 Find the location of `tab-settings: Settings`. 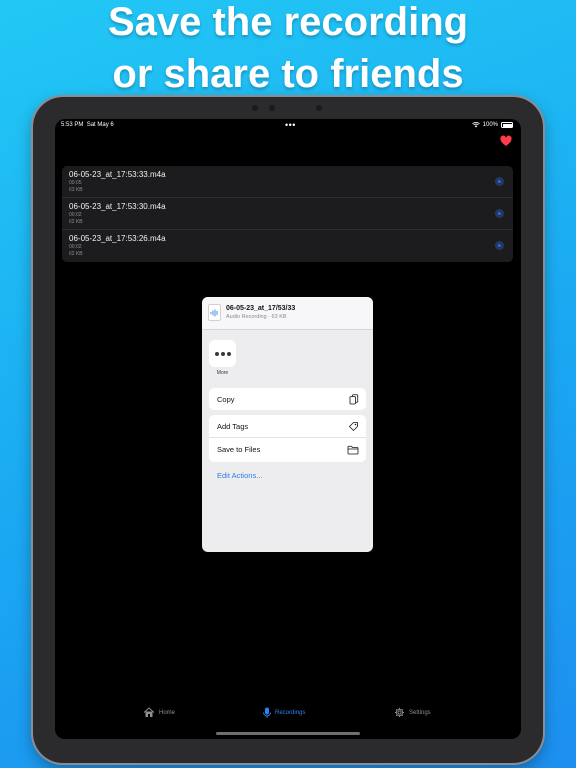

tab-settings: Settings is located at coordinates (412, 712).